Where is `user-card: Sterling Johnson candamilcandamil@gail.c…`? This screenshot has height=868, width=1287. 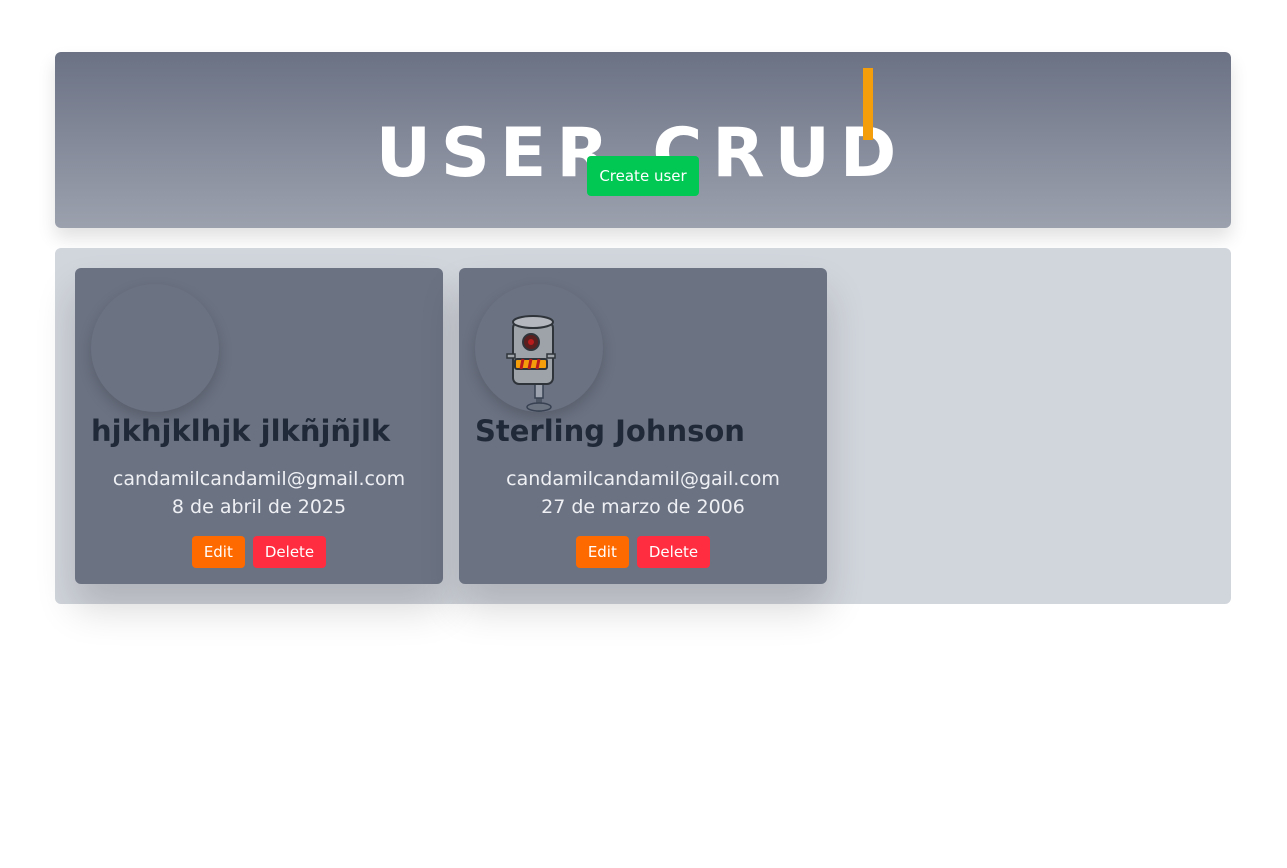 user-card: Sterling Johnson candamilcandamil@gail.c… is located at coordinates (643, 426).